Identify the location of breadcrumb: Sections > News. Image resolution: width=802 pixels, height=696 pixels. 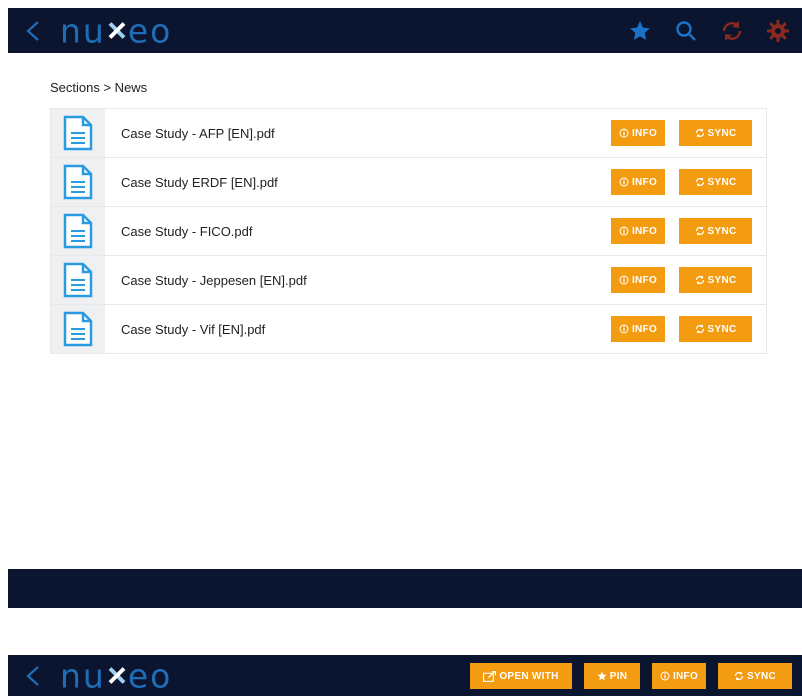
(98, 87).